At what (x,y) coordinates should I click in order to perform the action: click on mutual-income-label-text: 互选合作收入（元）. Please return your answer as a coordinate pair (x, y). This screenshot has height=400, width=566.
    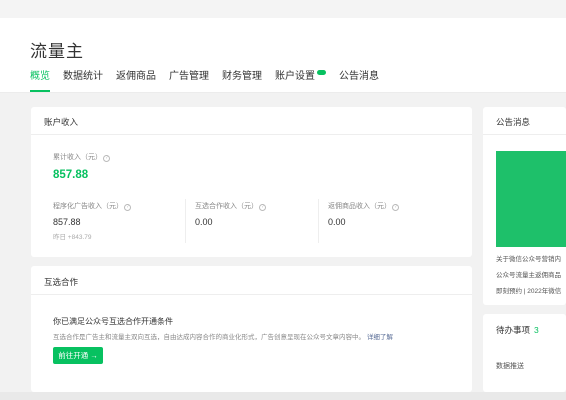
    Looking at the image, I should click on (226, 206).